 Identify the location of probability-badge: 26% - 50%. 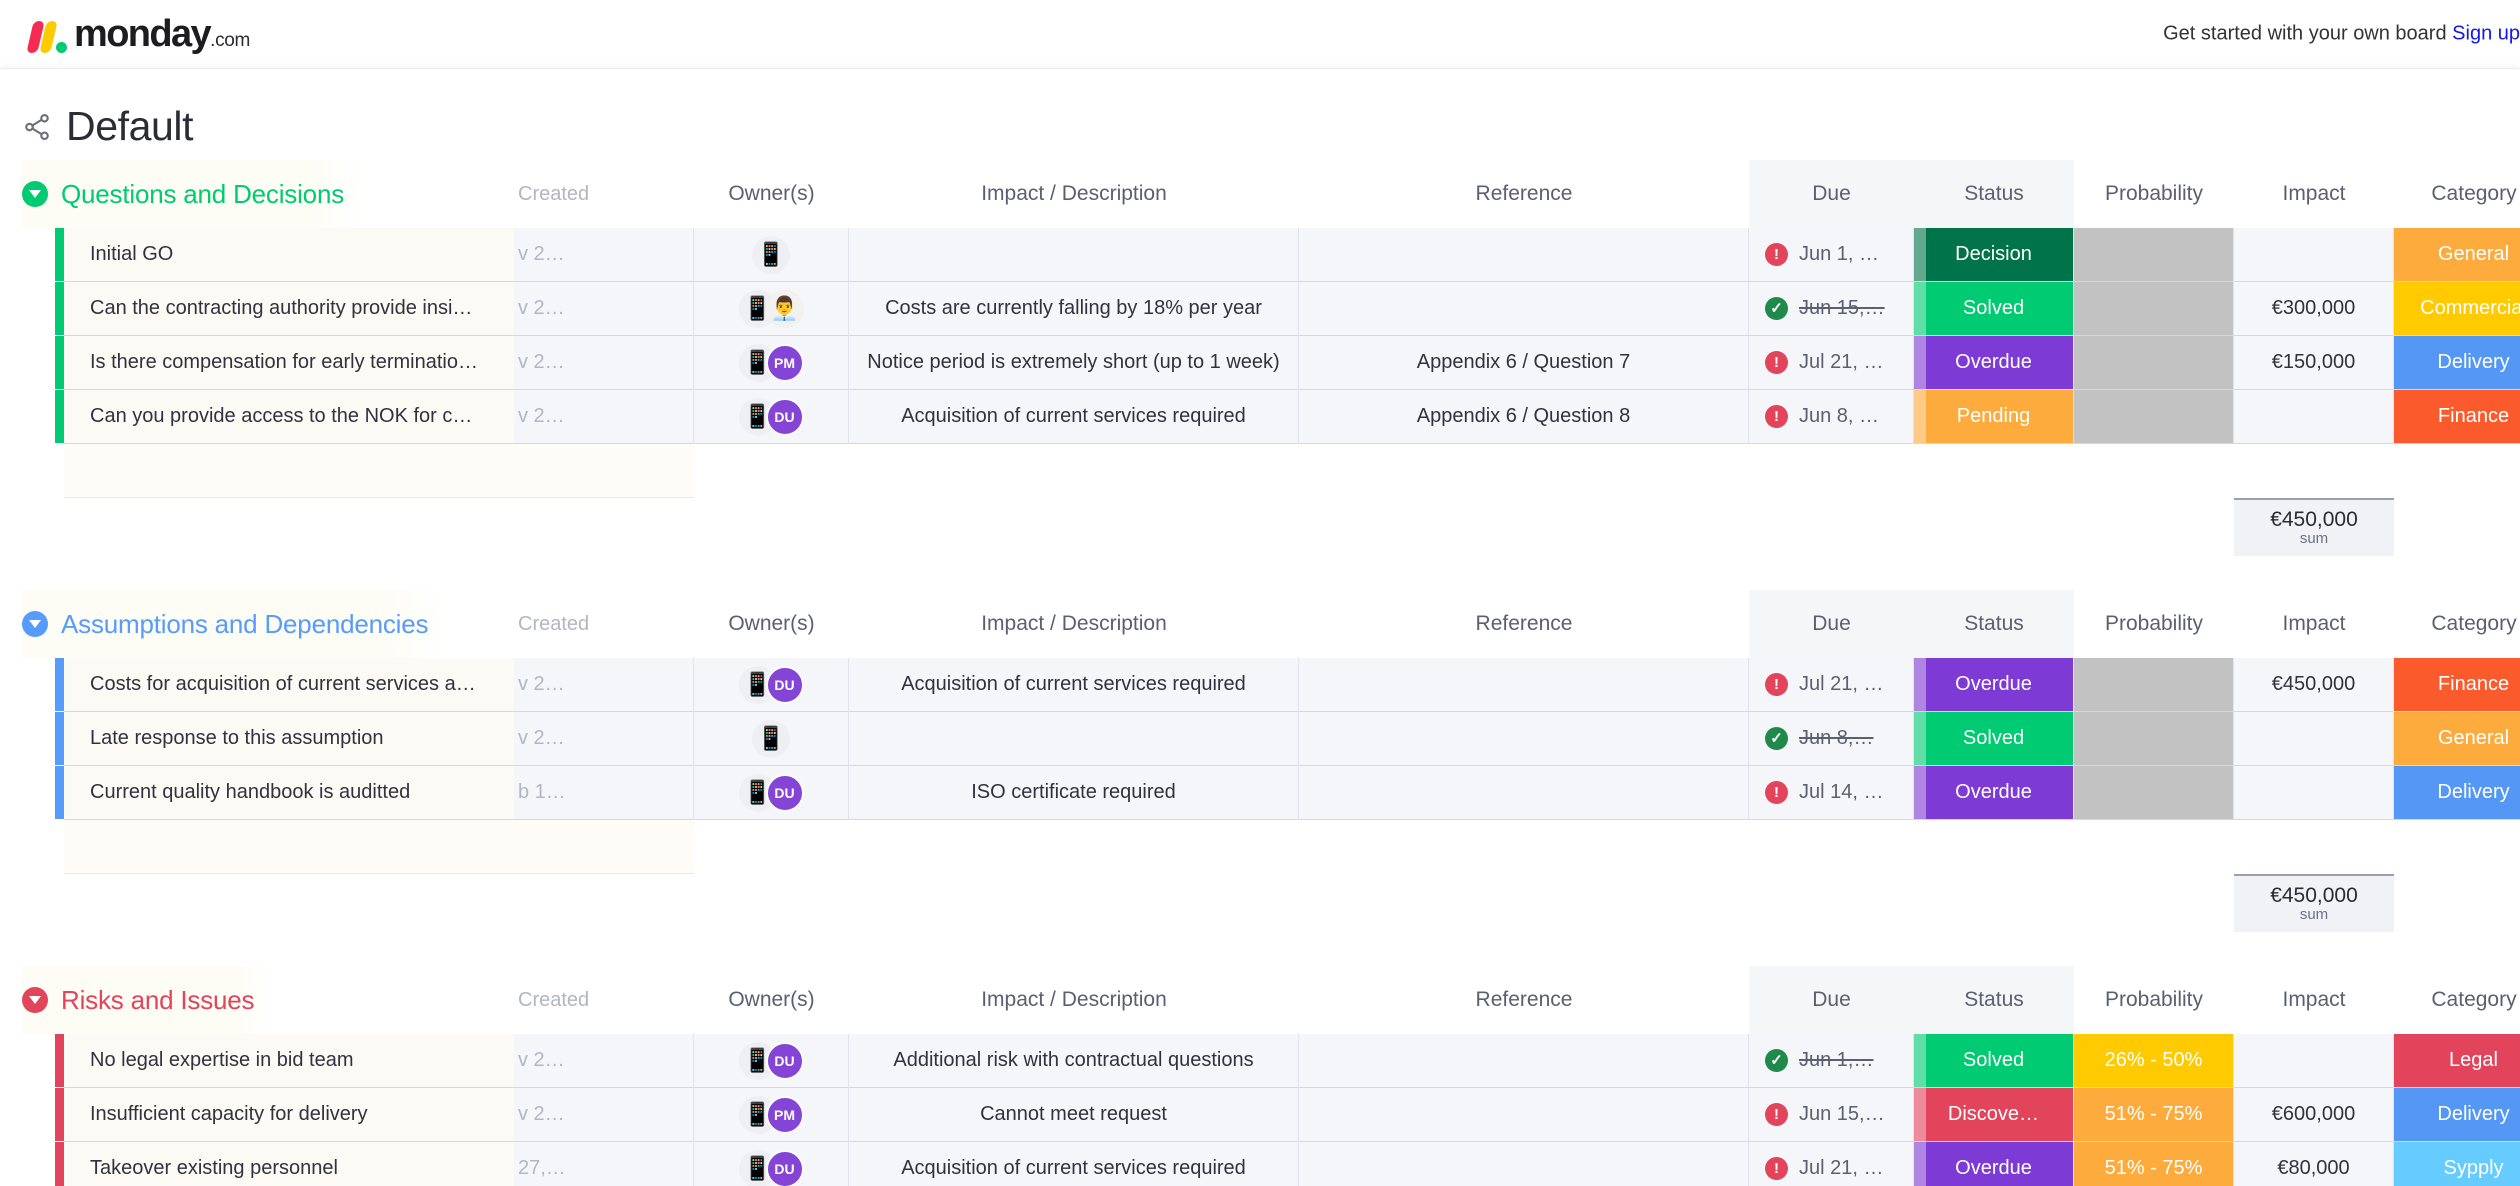
(2153, 1060).